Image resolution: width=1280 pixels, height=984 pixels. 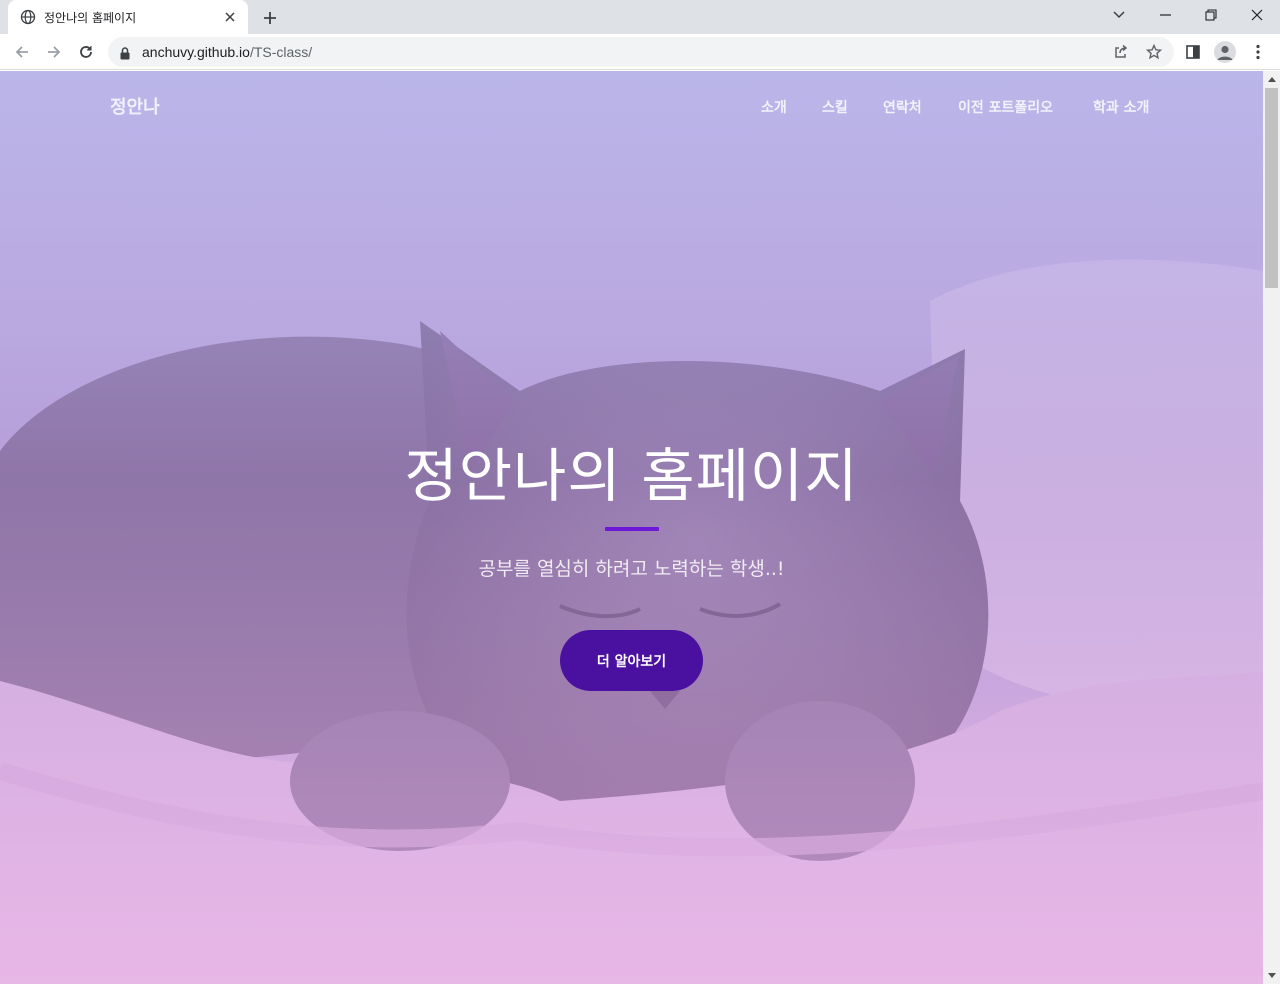 What do you see at coordinates (631, 569) in the screenshot?
I see `hero-subtitle: 공부를 열심히 하려고 노력하는 학생..!` at bounding box center [631, 569].